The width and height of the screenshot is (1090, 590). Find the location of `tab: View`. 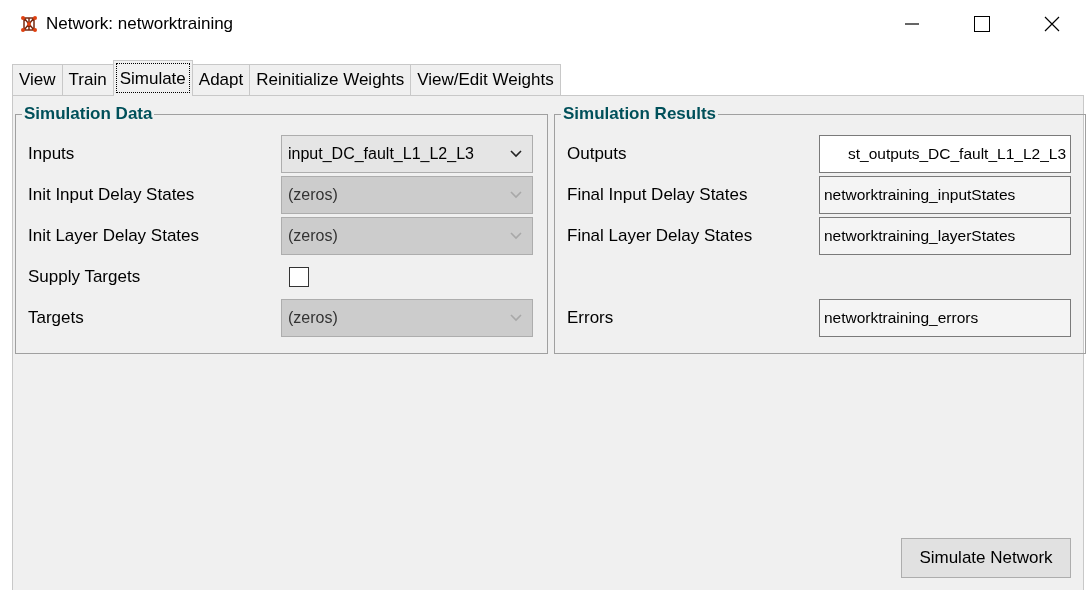

tab: View is located at coordinates (37, 80).